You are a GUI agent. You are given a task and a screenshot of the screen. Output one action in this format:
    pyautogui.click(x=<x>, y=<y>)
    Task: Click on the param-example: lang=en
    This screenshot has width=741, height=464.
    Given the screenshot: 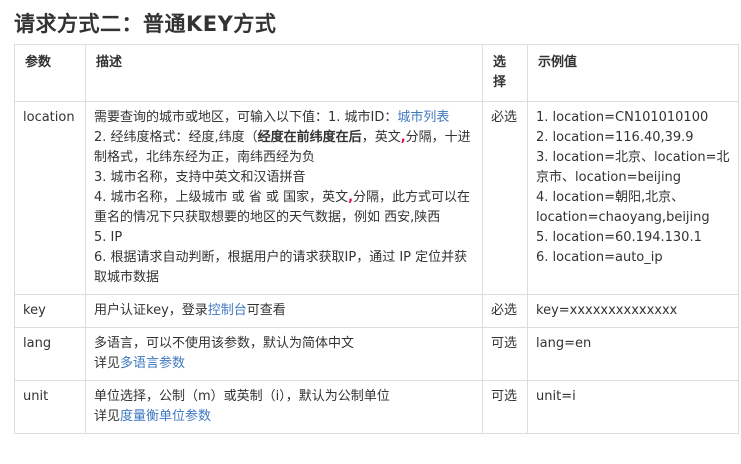 What is the action you would take?
    pyautogui.click(x=633, y=354)
    